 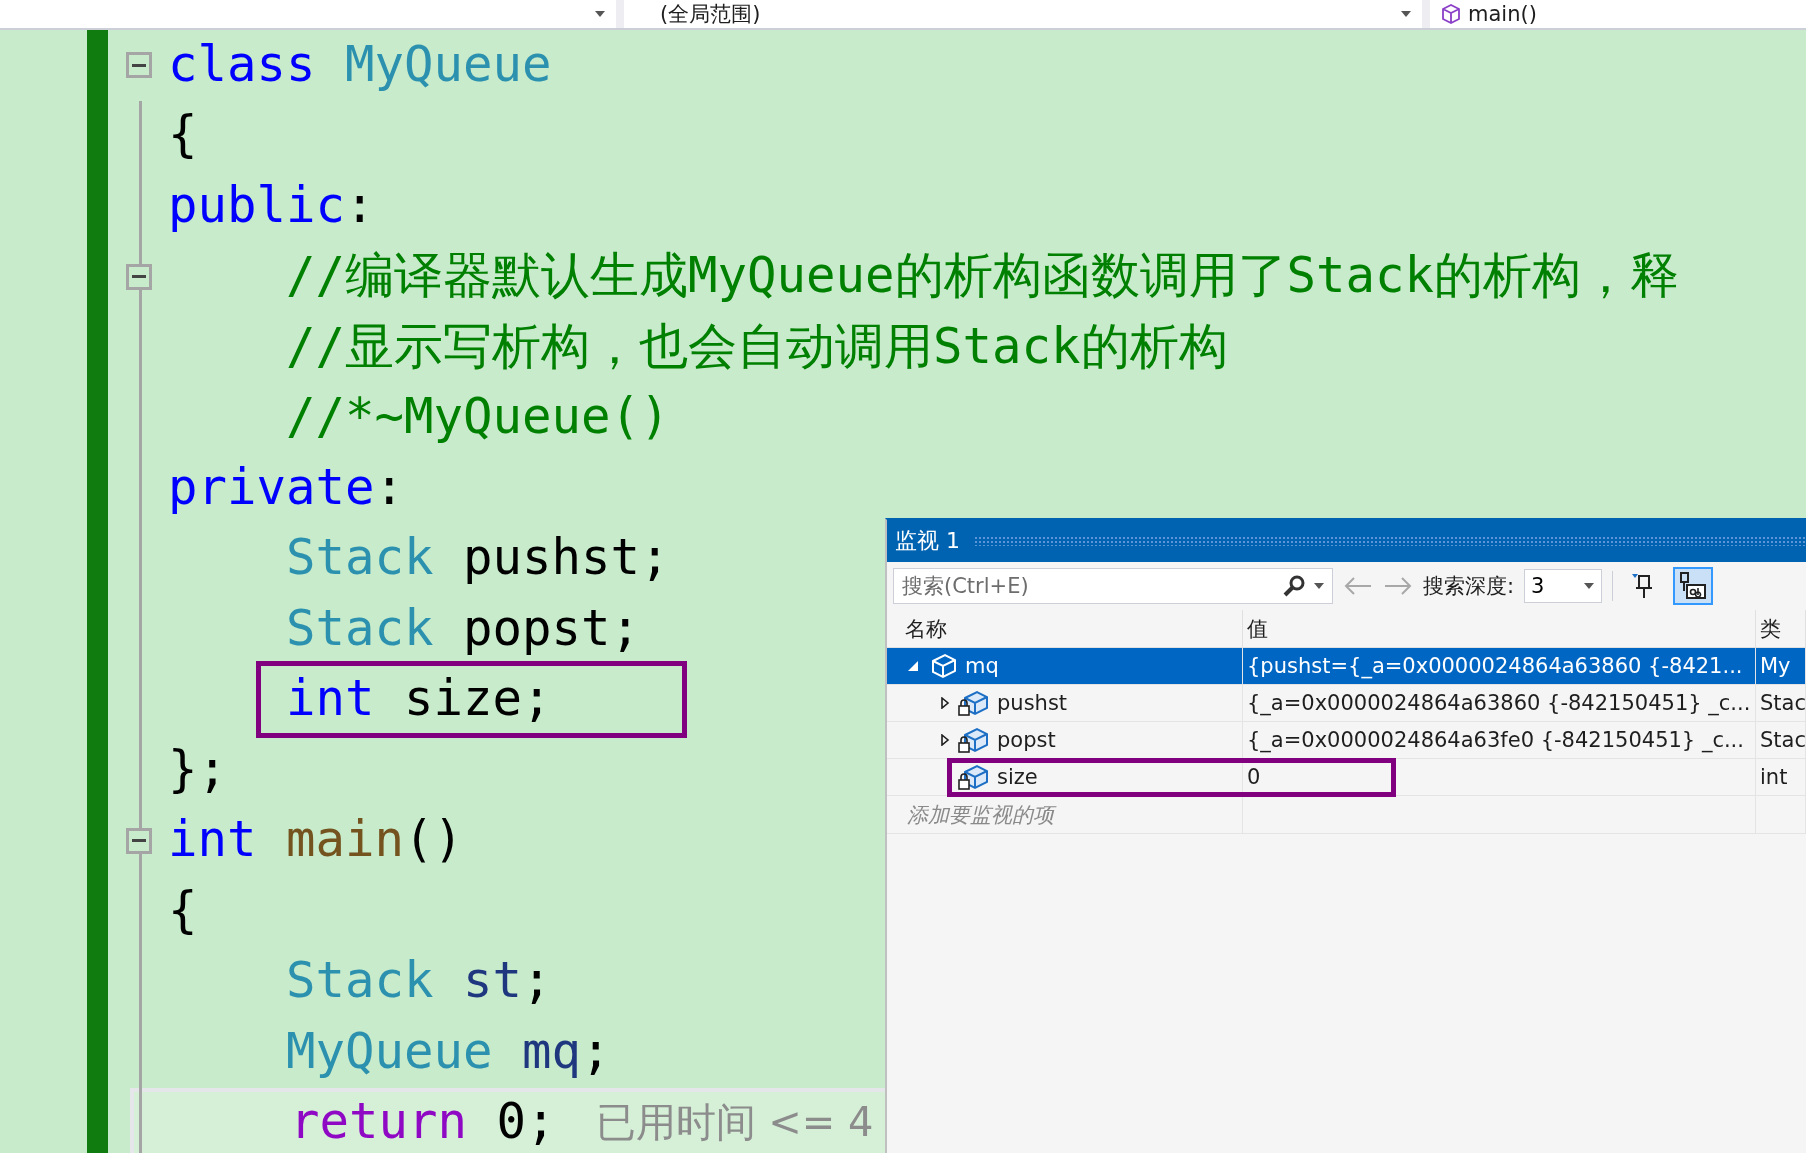 What do you see at coordinates (1065, 703) in the screenshot?
I see `watch-name-cell: pushst` at bounding box center [1065, 703].